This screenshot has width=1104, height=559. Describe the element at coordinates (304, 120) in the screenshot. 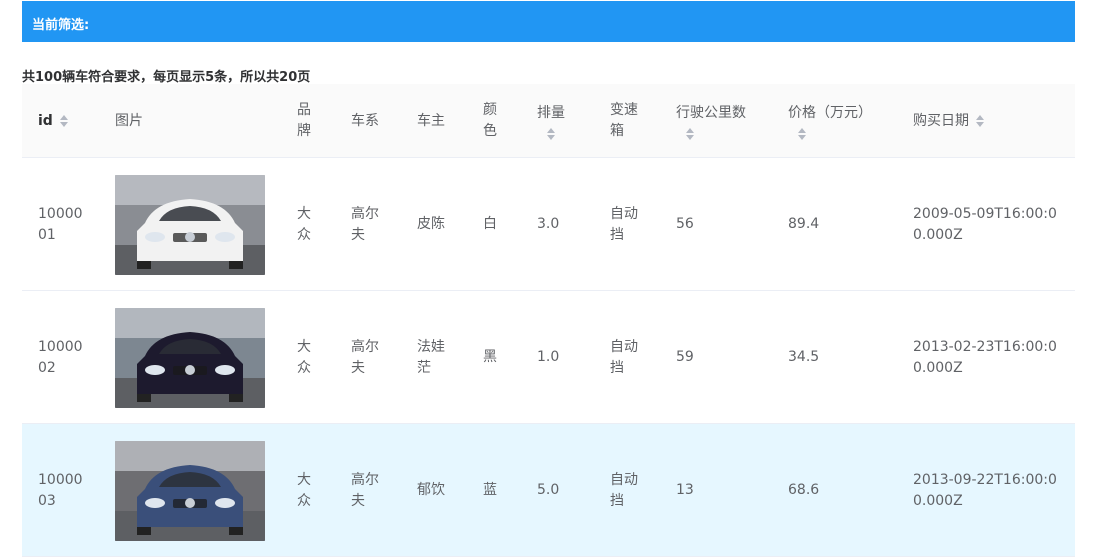

I see `column-brand: 品牌` at that location.